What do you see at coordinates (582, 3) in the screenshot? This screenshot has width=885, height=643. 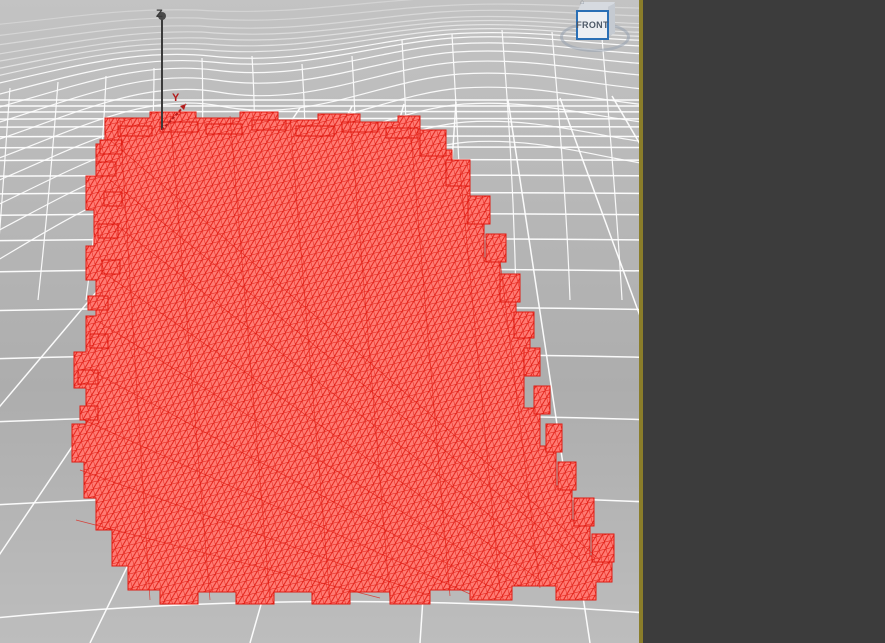 I see `home-icon: ⌂` at bounding box center [582, 3].